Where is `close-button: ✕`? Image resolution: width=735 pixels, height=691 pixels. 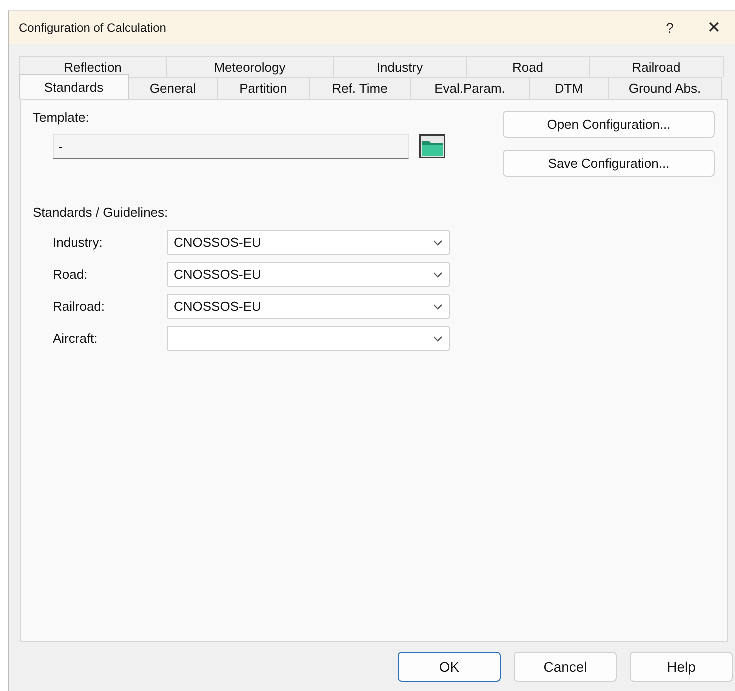 close-button: ✕ is located at coordinates (713, 27).